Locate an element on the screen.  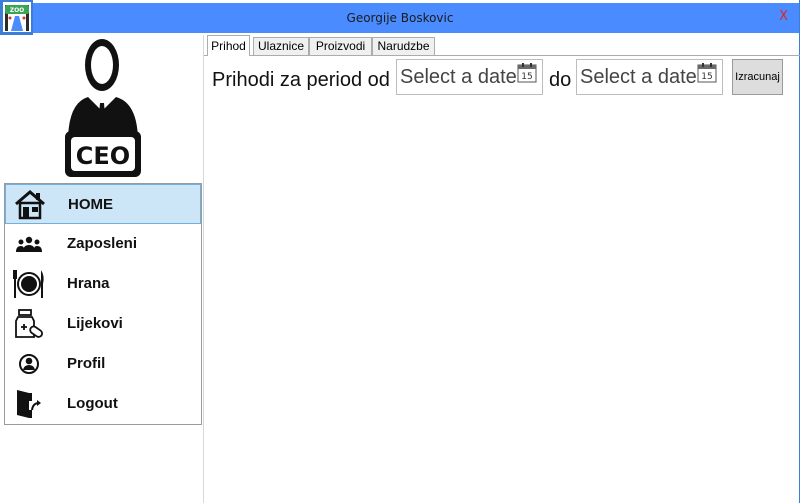
date-from-placeholder: Select a date is located at coordinates (458, 77).